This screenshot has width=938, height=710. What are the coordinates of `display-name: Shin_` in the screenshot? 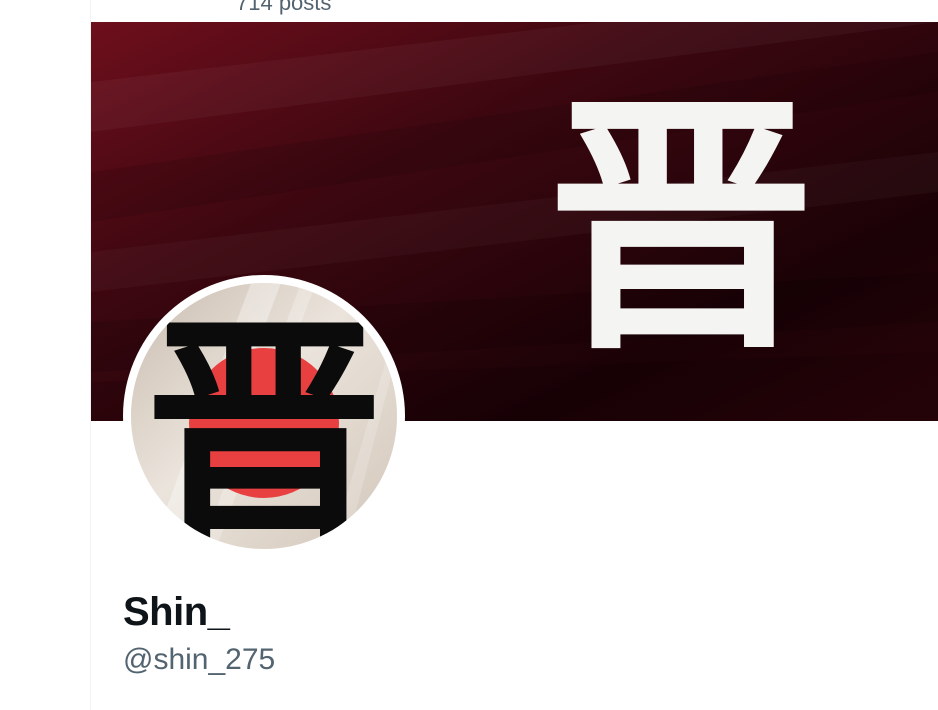 It's located at (176, 612).